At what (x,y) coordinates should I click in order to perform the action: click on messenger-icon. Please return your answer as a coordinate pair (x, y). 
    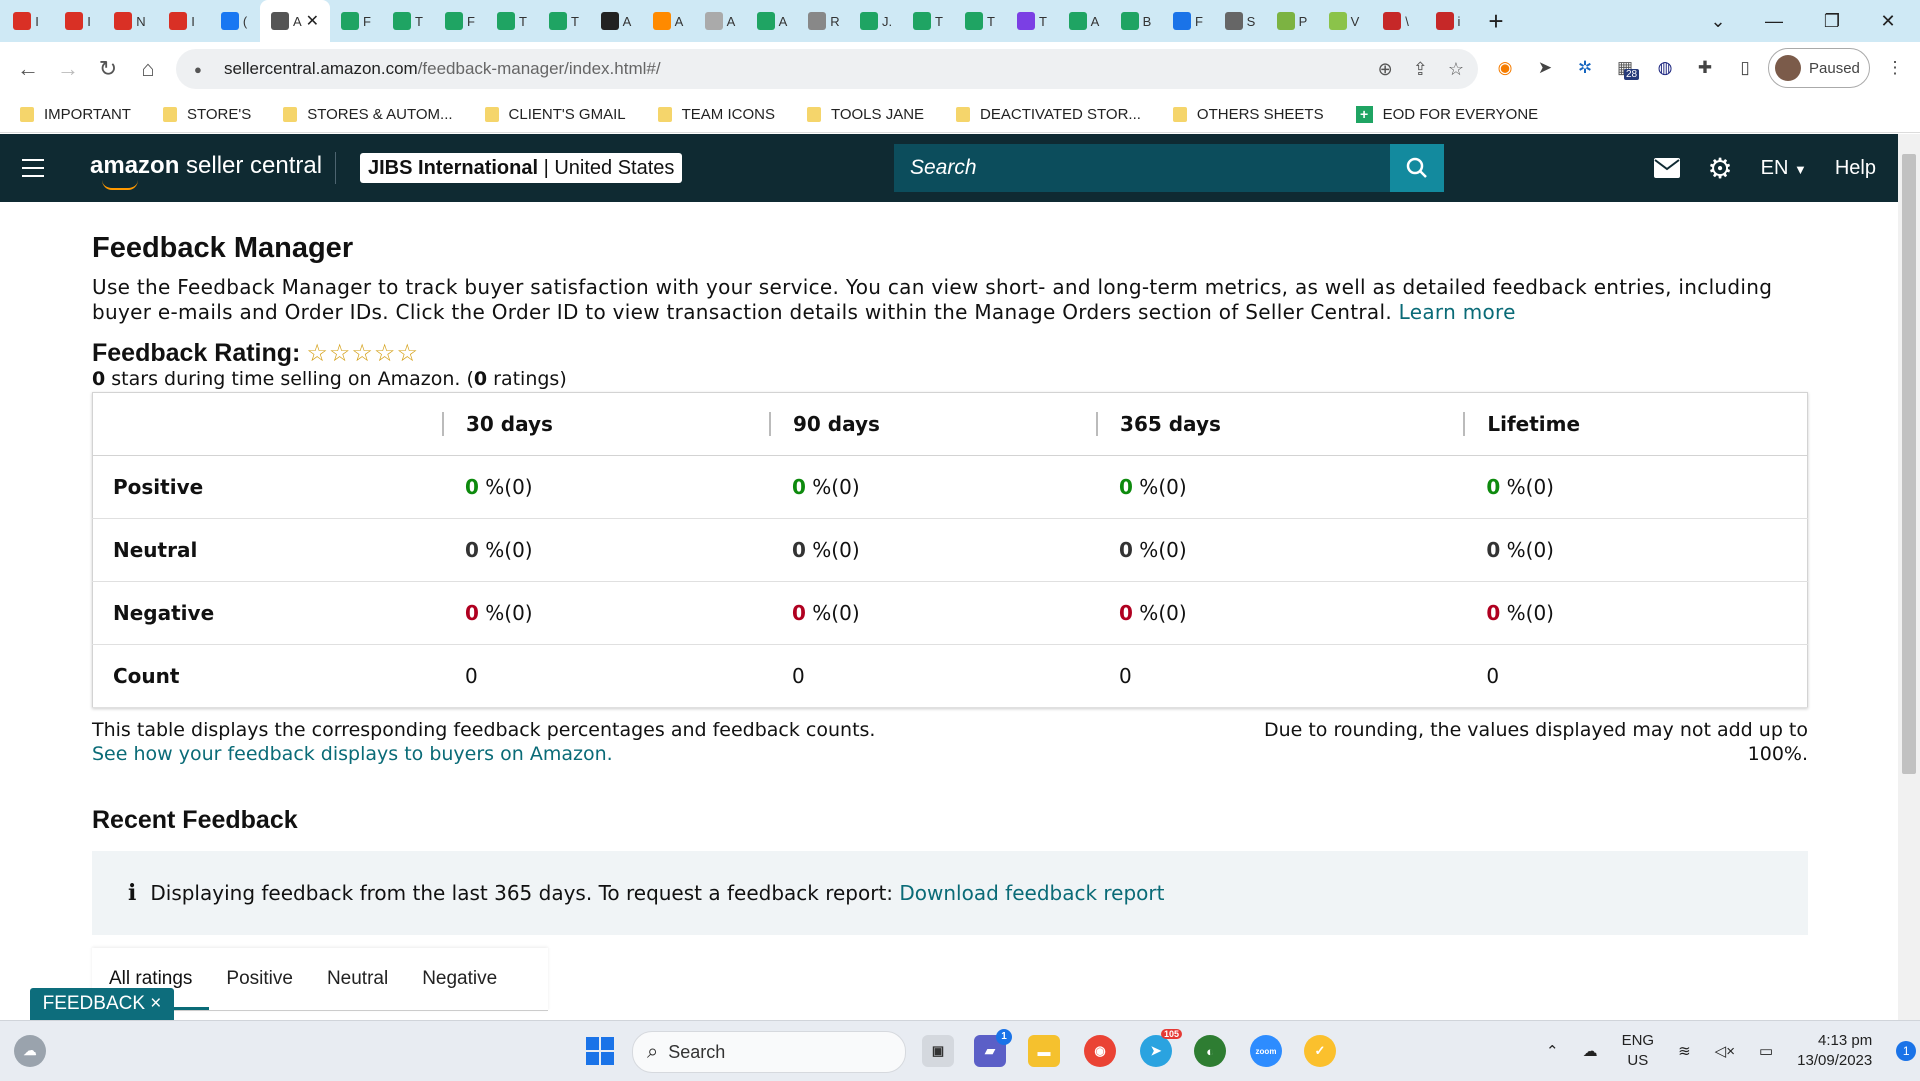
    Looking at the image, I should click on (1026, 21).